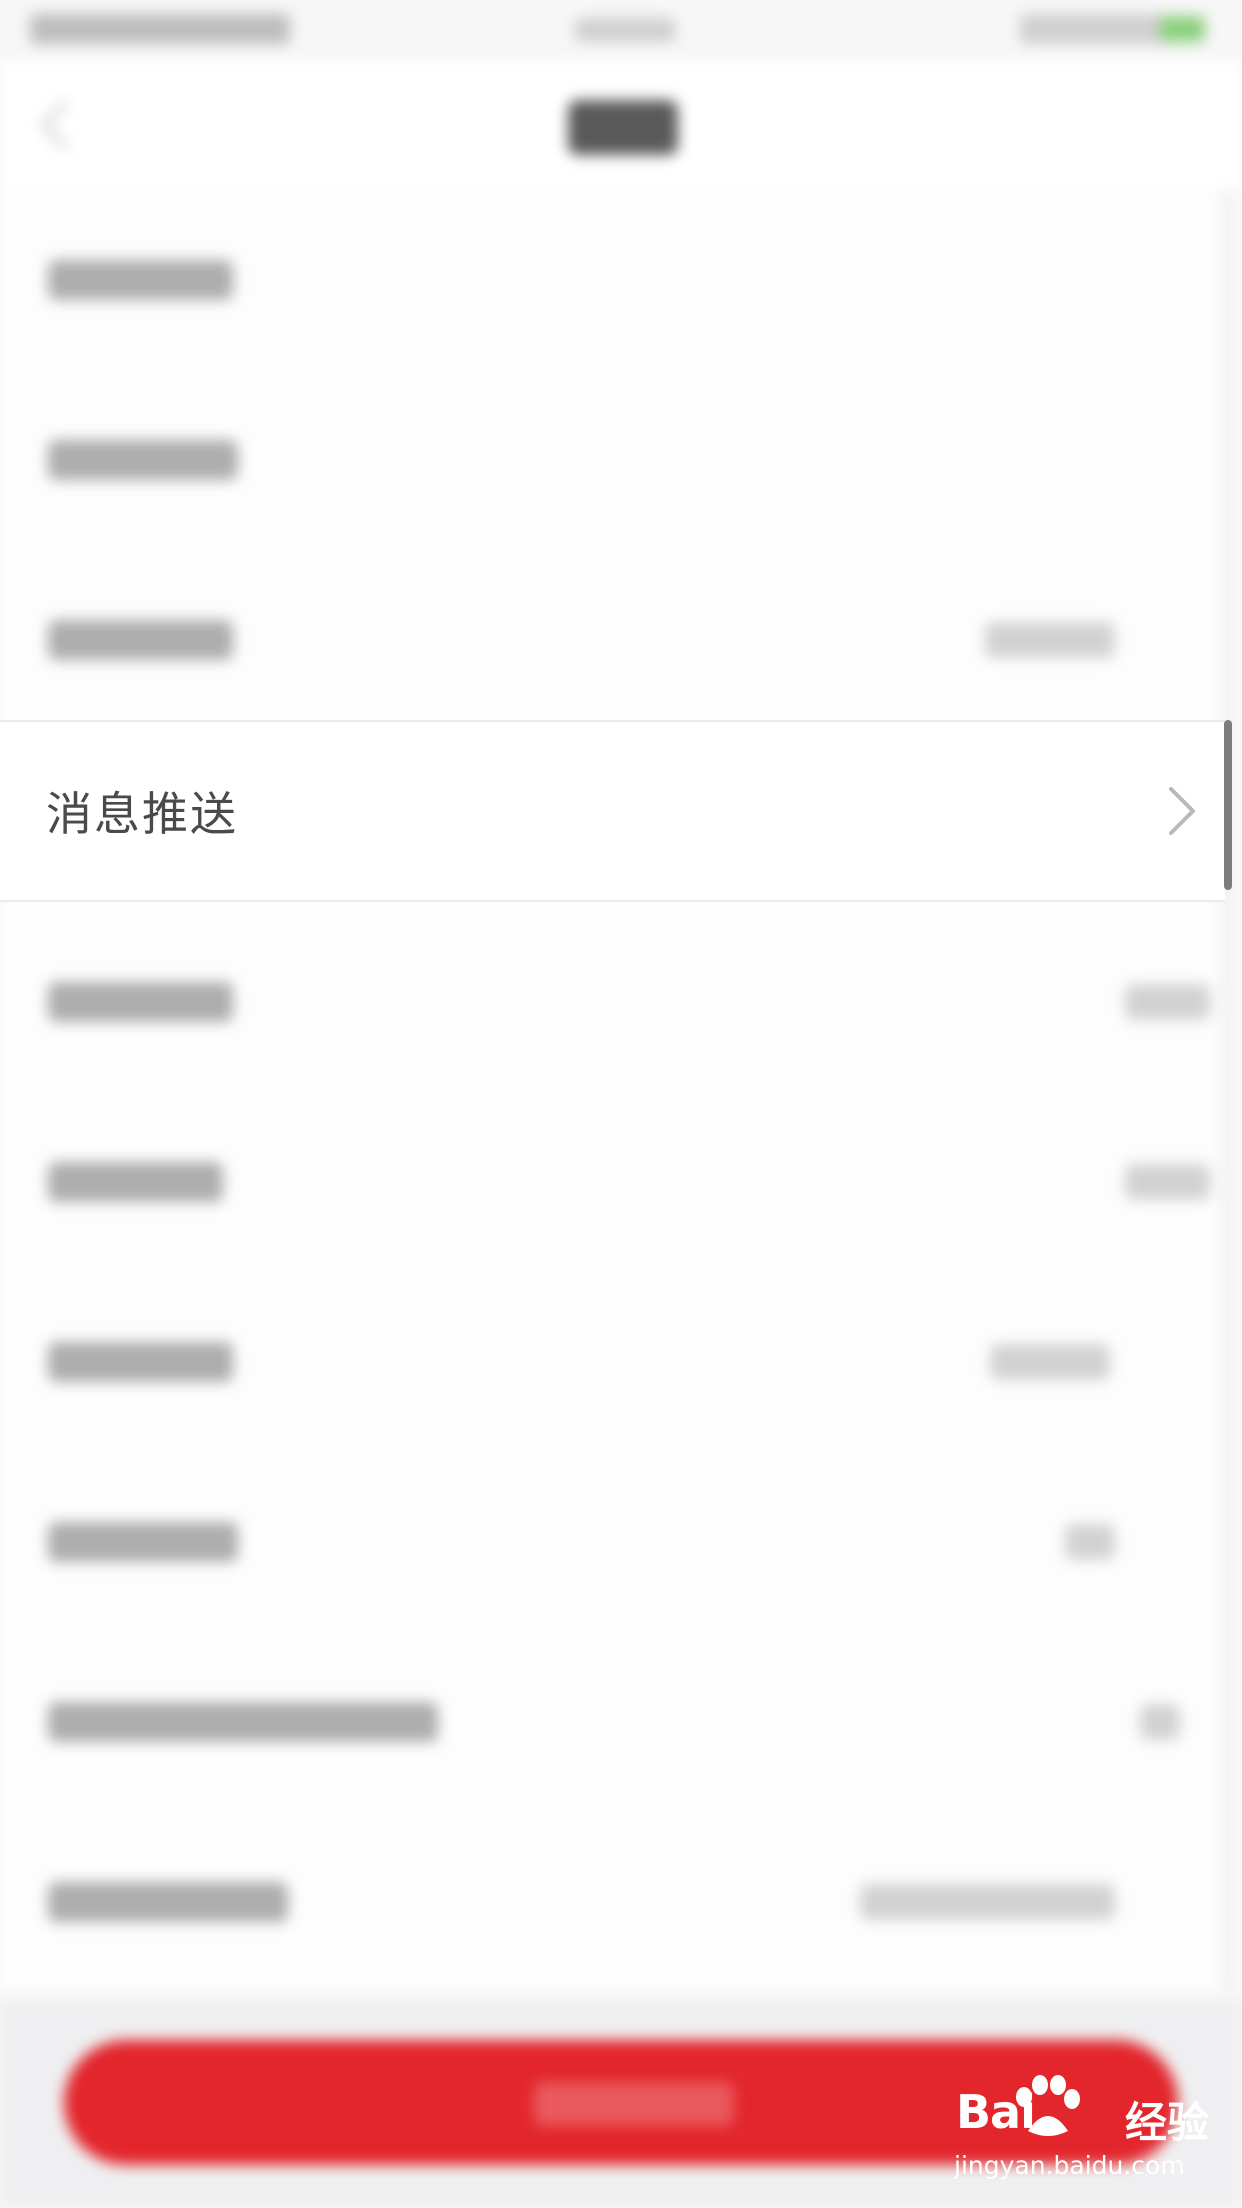  I want to click on watermark-brand: Bai, so click(996, 2112).